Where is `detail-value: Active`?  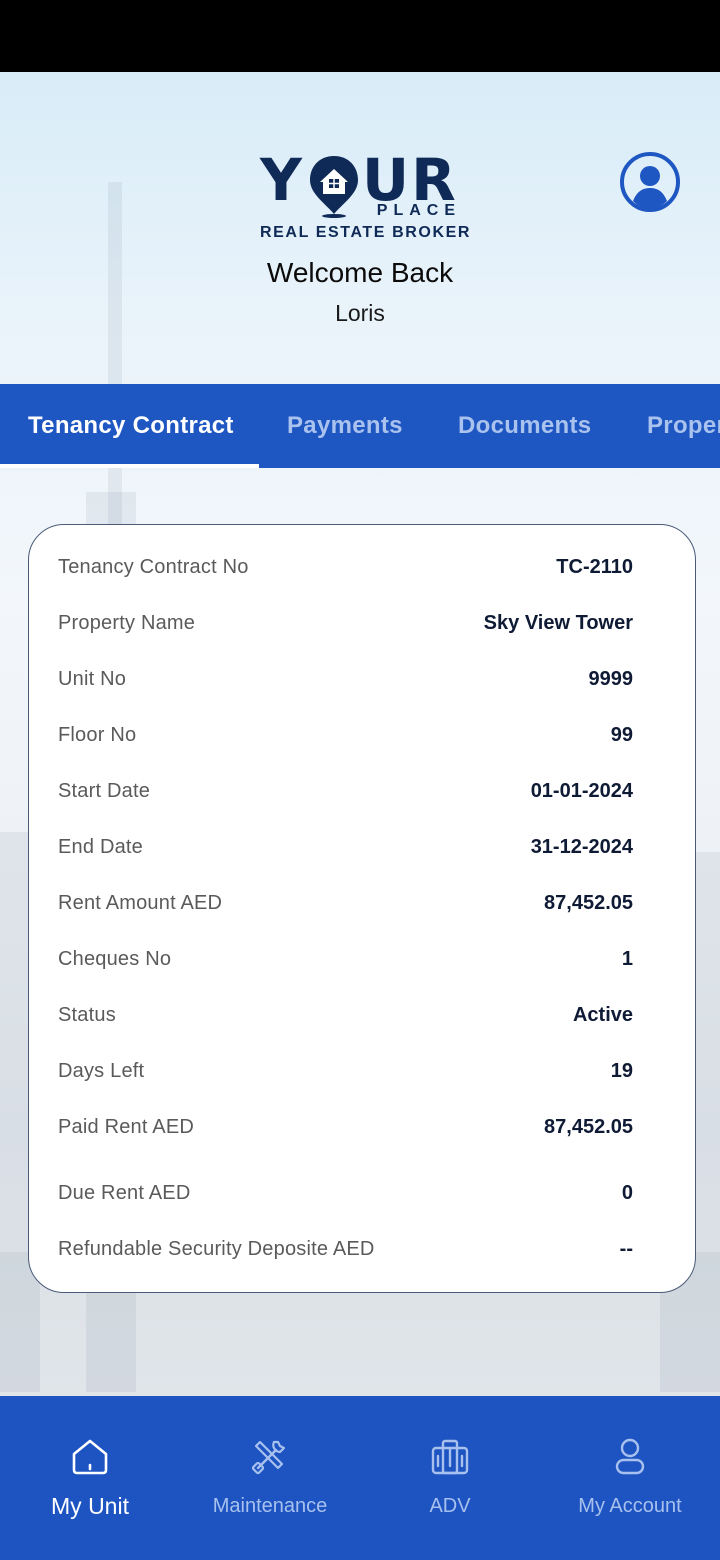 detail-value: Active is located at coordinates (602, 1015).